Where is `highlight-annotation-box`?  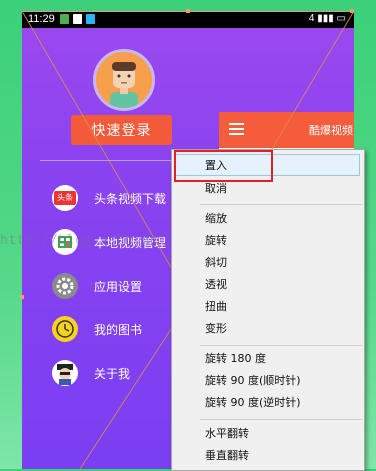 highlight-annotation-box is located at coordinates (223, 166).